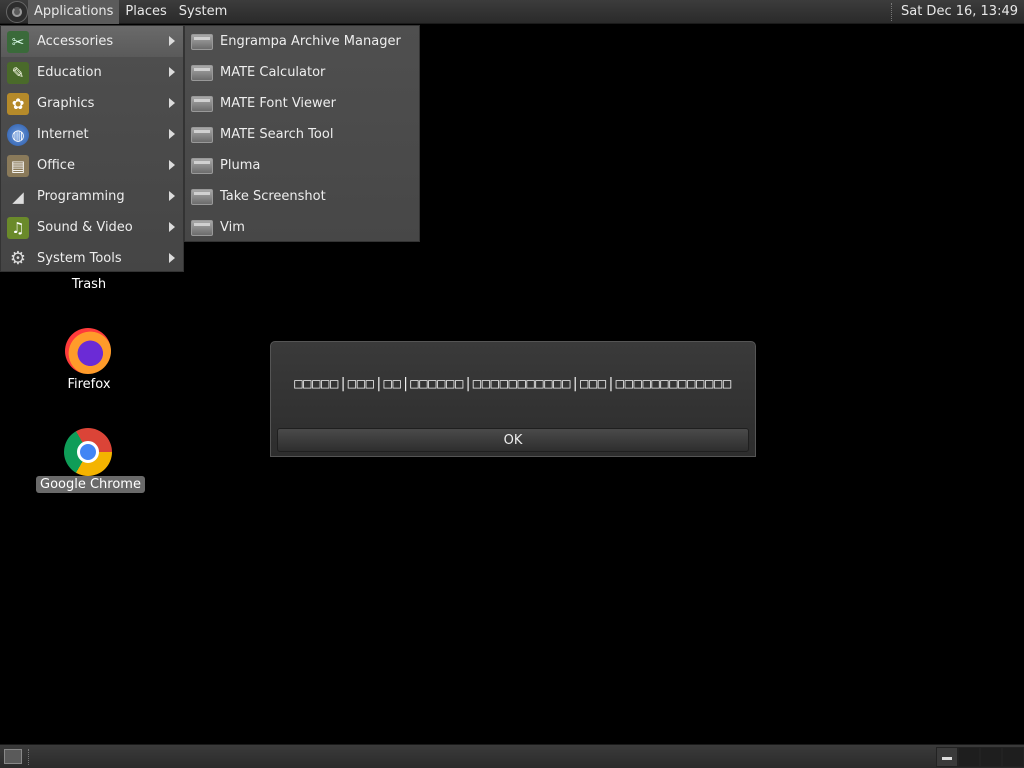 This screenshot has height=768, width=1024. Describe the element at coordinates (302, 165) in the screenshot. I see `submenu-item-pluma: Pluma` at that location.